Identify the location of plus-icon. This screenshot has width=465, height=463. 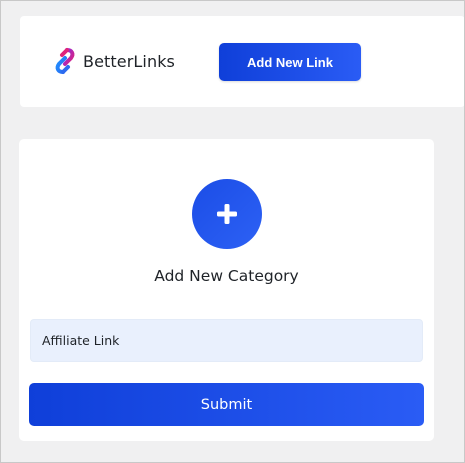
(227, 214).